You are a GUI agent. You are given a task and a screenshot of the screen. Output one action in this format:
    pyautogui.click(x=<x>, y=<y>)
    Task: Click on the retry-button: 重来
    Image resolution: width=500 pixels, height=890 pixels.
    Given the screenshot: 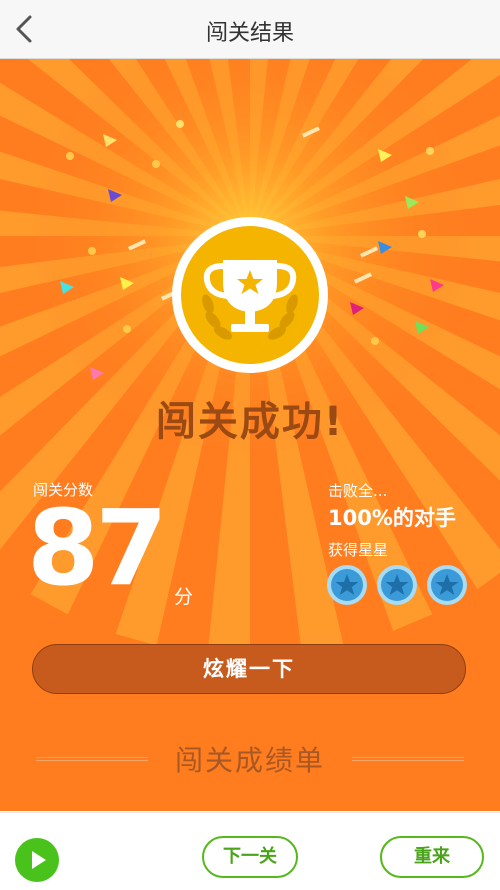 What is the action you would take?
    pyautogui.click(x=432, y=857)
    